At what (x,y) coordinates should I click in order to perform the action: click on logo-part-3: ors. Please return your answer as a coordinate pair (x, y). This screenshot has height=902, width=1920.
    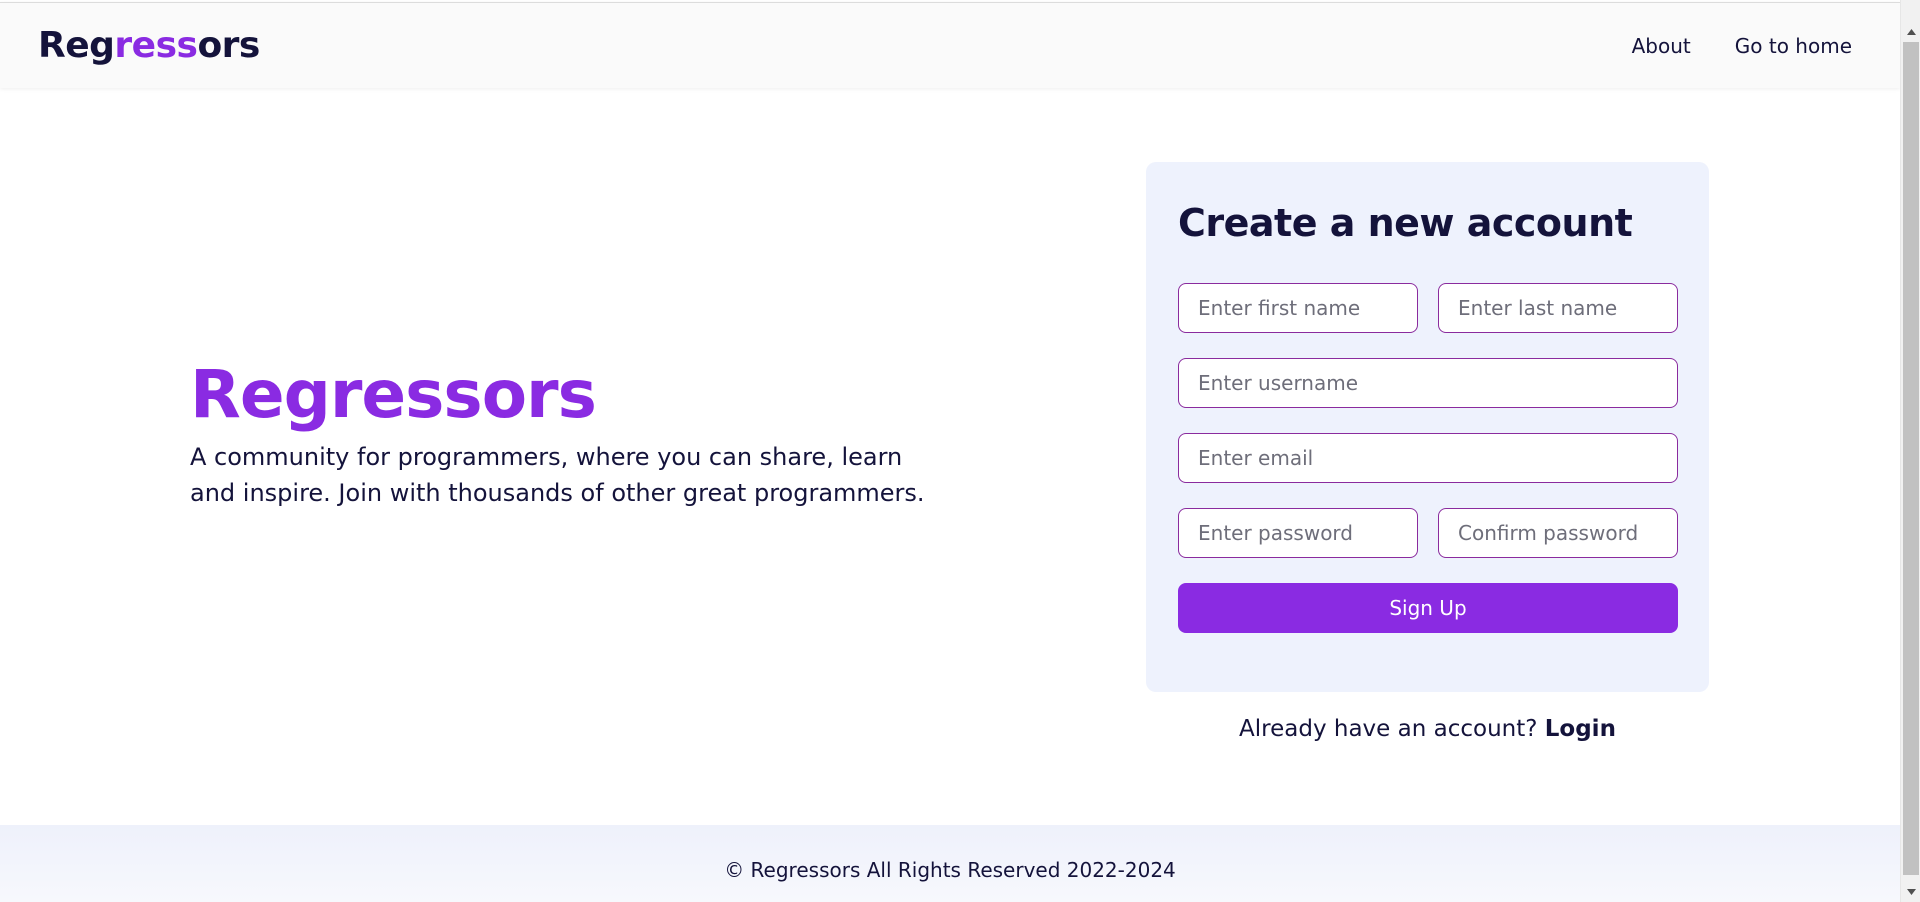
    Looking at the image, I should click on (228, 45).